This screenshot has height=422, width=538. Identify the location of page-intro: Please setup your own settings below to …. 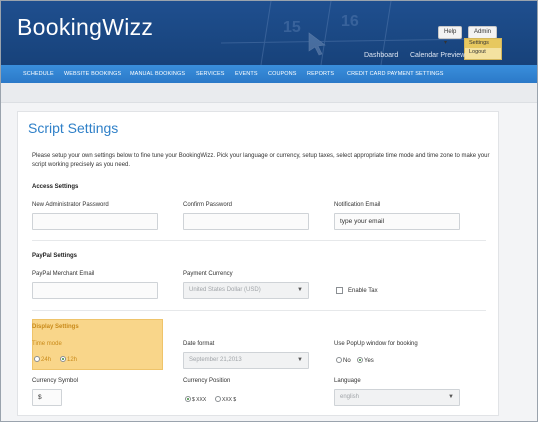
(261, 160).